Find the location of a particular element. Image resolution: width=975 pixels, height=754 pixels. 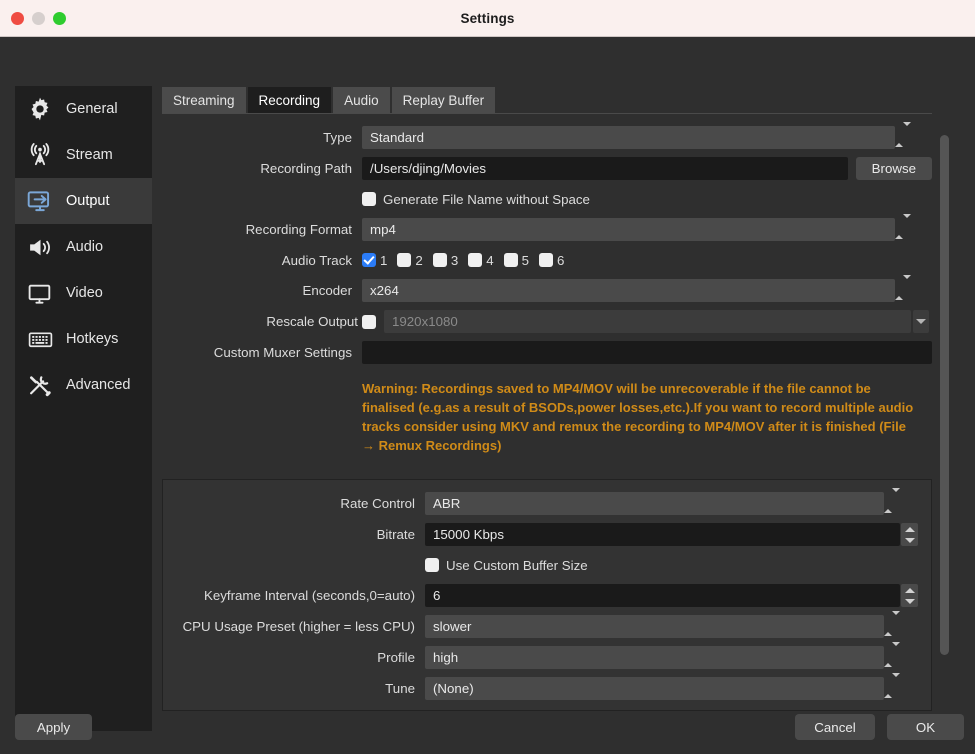

bitrate-stepper is located at coordinates (909, 535).